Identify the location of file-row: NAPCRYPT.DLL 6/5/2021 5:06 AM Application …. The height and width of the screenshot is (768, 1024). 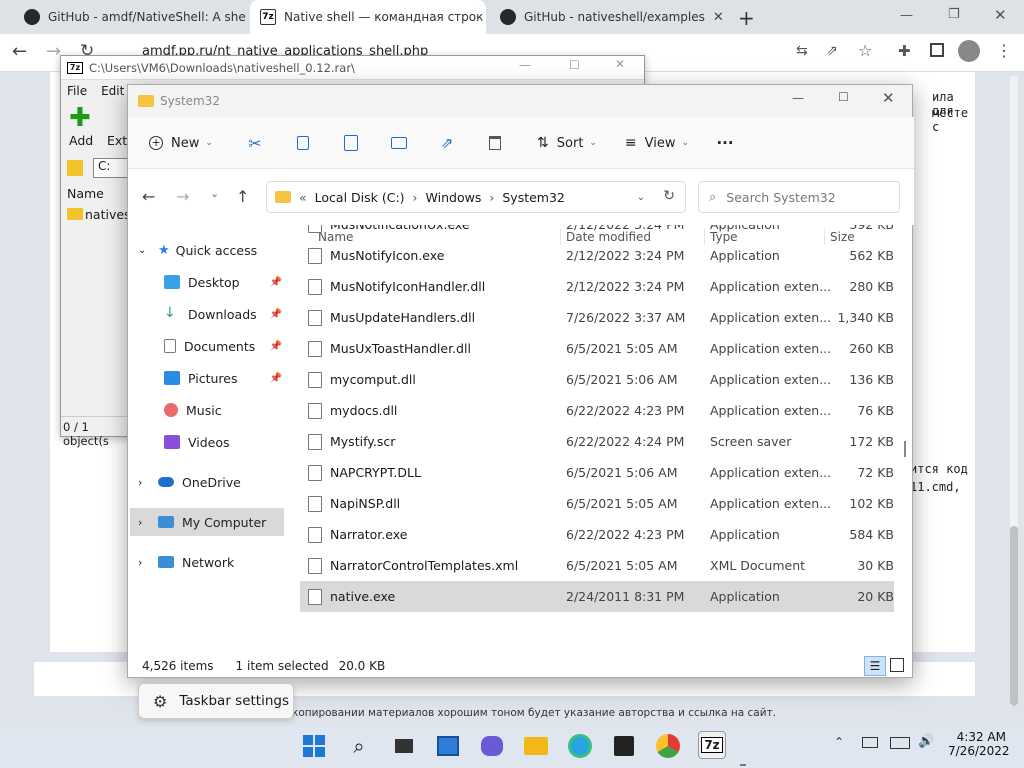
(597, 472).